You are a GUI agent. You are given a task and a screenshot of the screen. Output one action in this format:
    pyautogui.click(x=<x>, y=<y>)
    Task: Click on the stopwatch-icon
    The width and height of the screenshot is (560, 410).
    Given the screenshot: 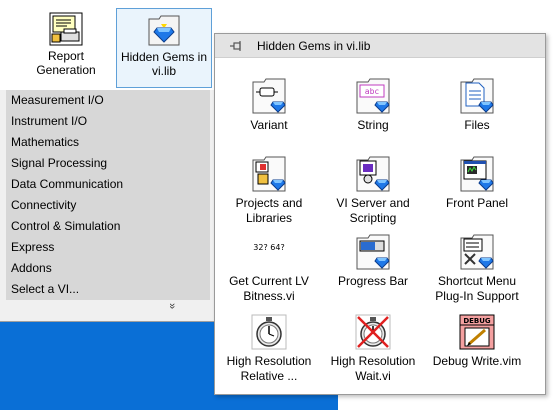 What is the action you would take?
    pyautogui.click(x=269, y=332)
    